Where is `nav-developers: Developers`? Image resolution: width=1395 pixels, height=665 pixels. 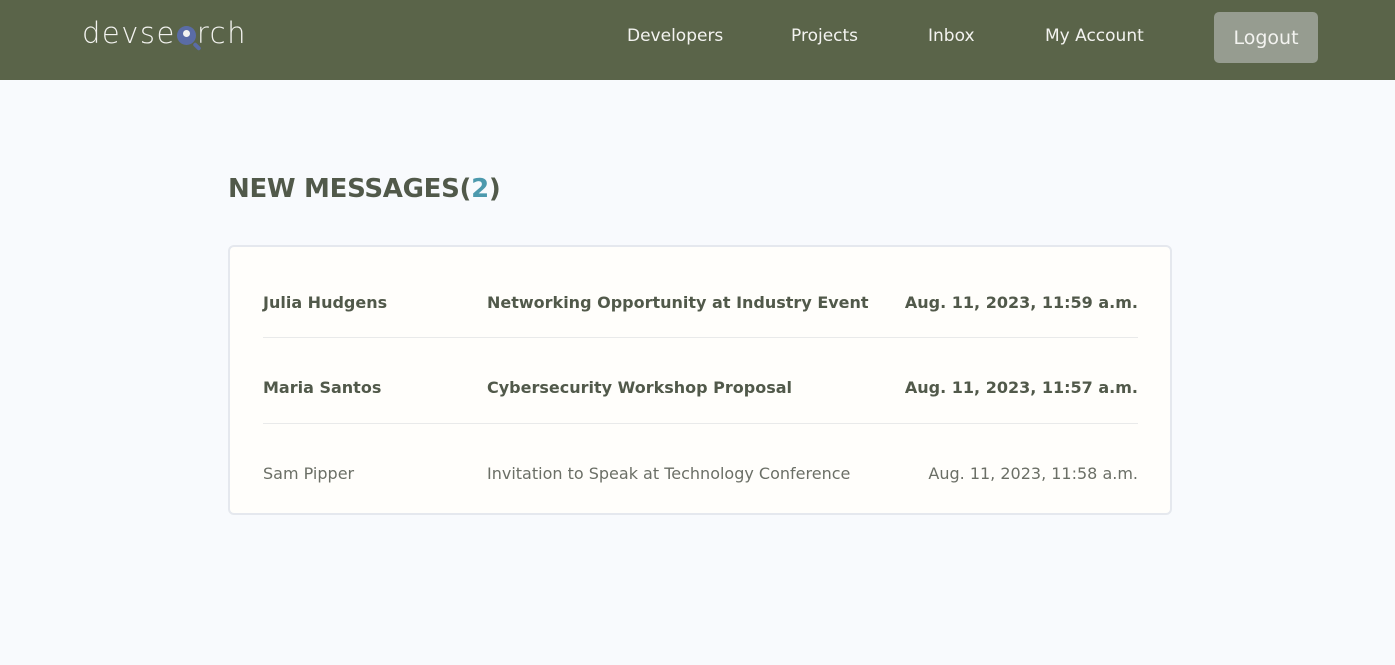 nav-developers: Developers is located at coordinates (675, 36).